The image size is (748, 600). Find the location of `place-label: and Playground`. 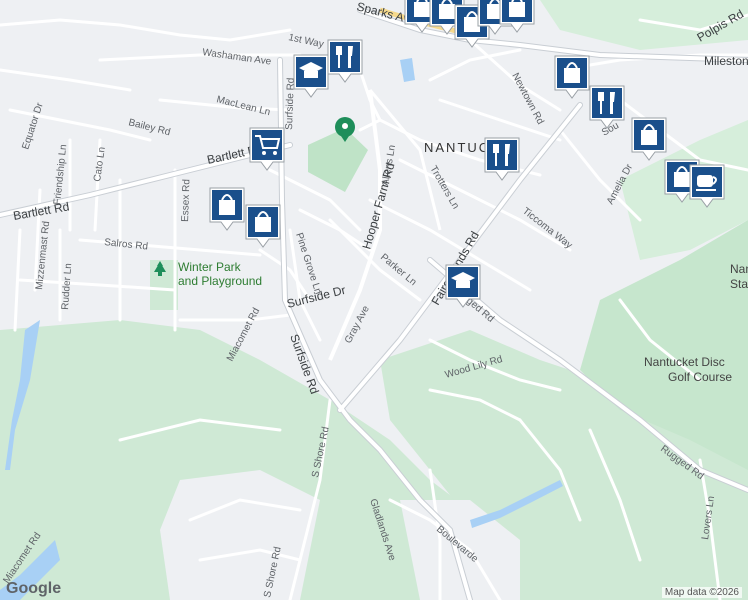

place-label: and Playground is located at coordinates (220, 281).